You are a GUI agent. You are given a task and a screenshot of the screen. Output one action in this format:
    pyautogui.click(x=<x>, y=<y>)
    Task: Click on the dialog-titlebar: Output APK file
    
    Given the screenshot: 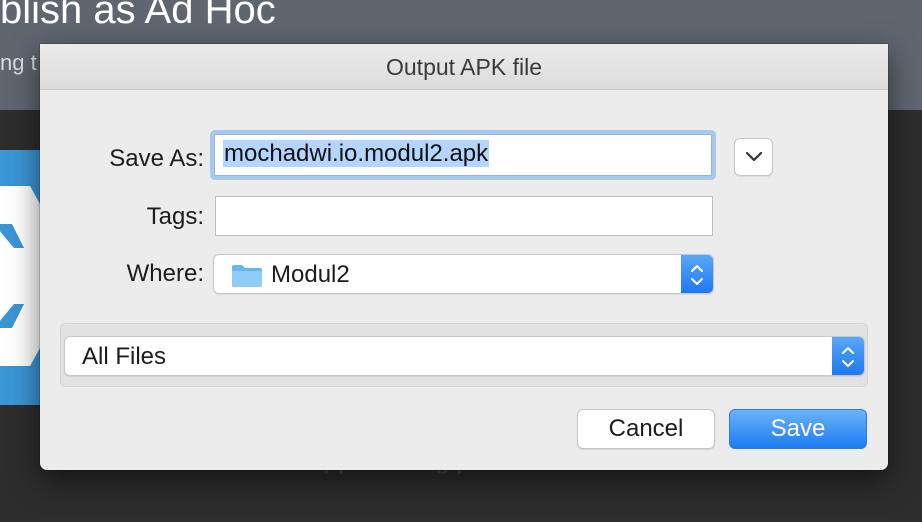 What is the action you would take?
    pyautogui.click(x=464, y=67)
    